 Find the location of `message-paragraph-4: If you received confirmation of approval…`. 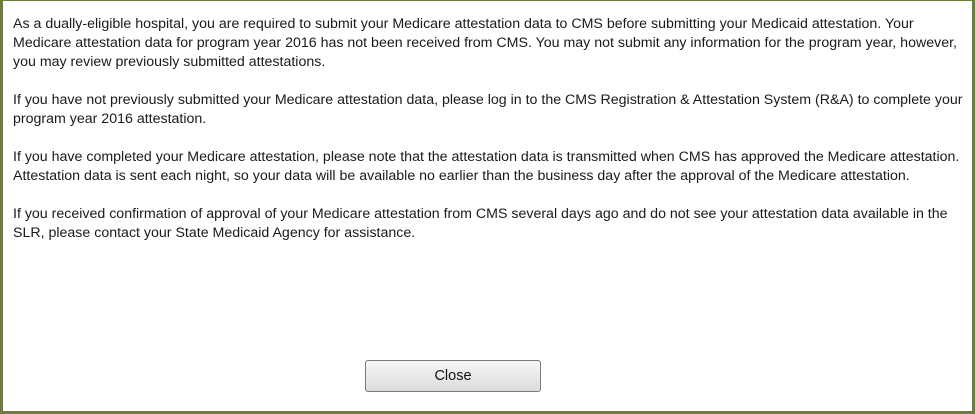

message-paragraph-4: If you received confirmation of approval… is located at coordinates (480, 223).